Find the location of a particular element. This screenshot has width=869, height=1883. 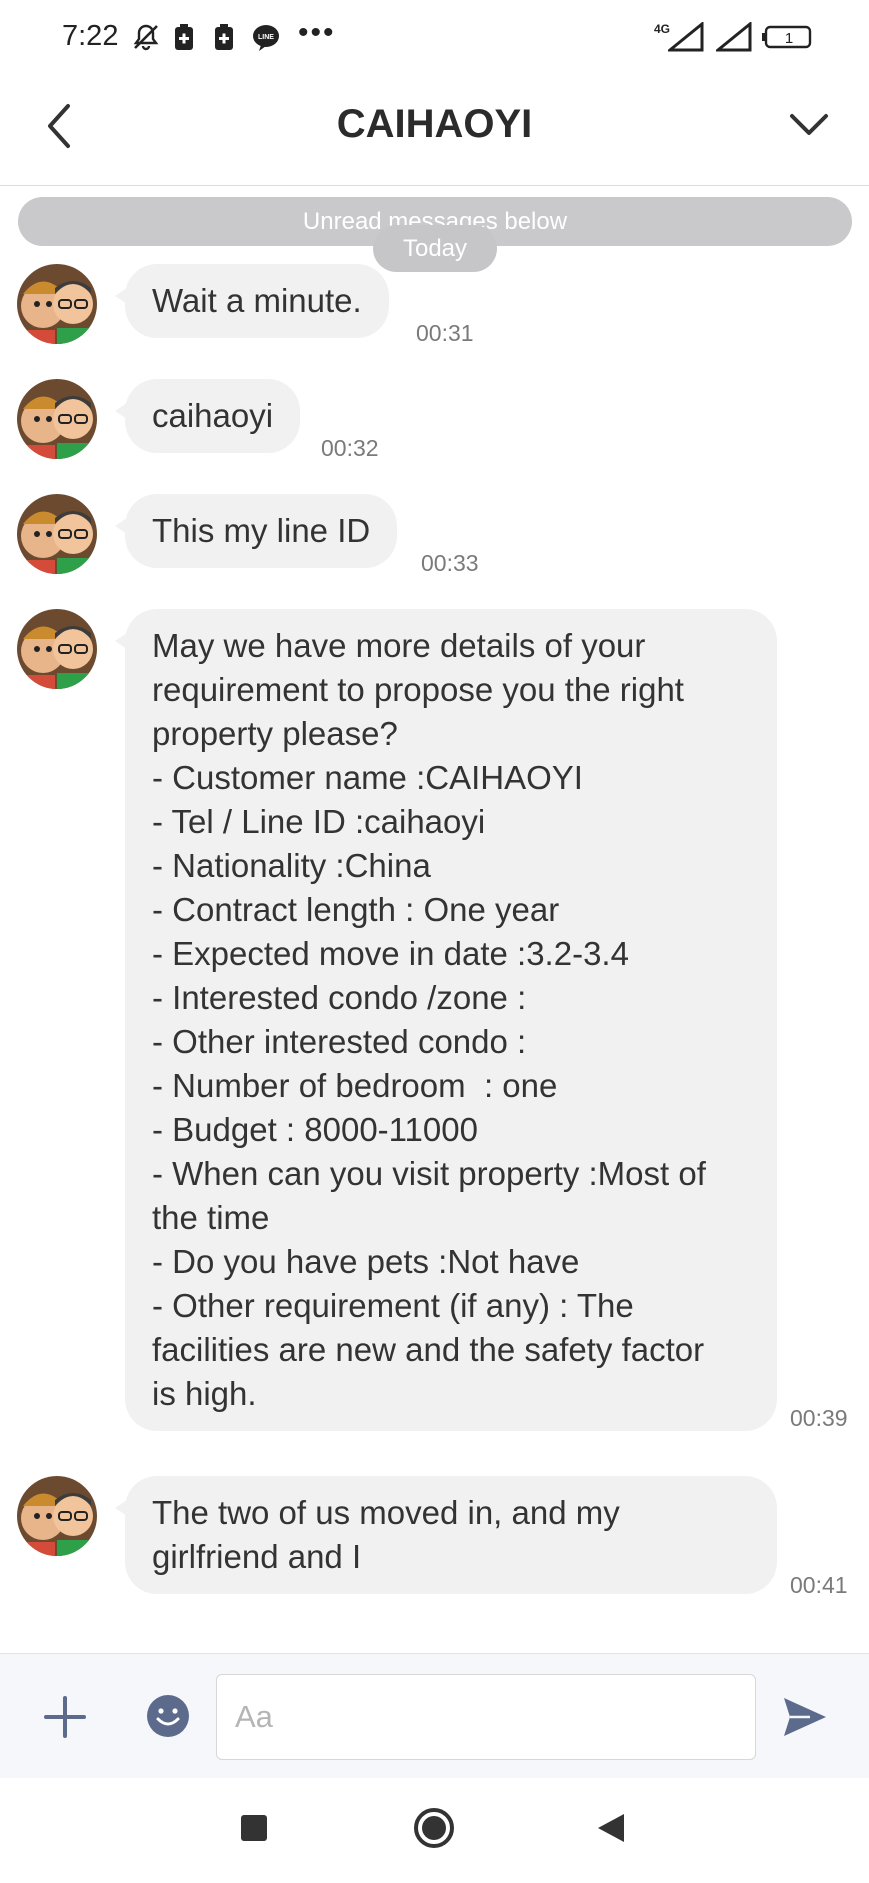

message-text-line: the time is located at coordinates (211, 1217).